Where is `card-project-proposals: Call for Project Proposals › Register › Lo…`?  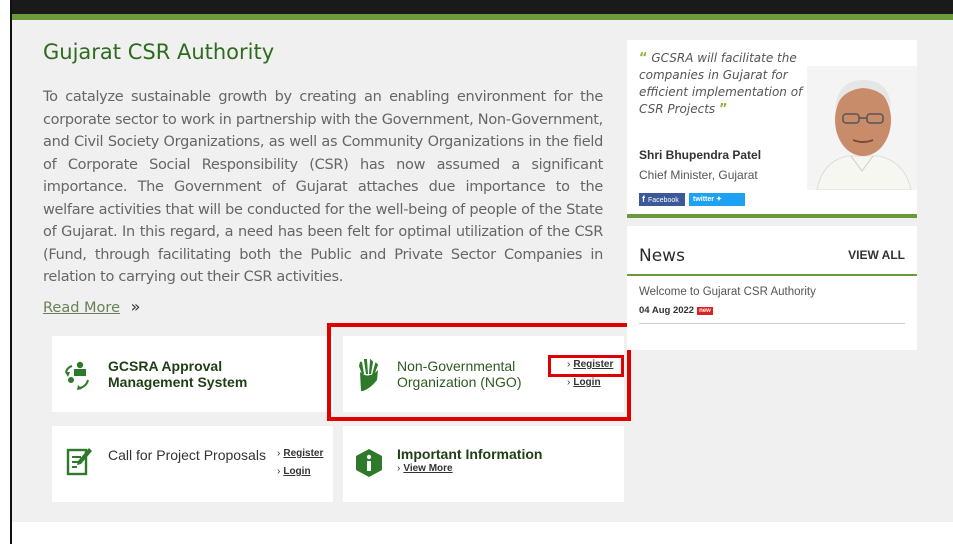
card-project-proposals: Call for Project Proposals › Register › Lo… is located at coordinates (192, 464).